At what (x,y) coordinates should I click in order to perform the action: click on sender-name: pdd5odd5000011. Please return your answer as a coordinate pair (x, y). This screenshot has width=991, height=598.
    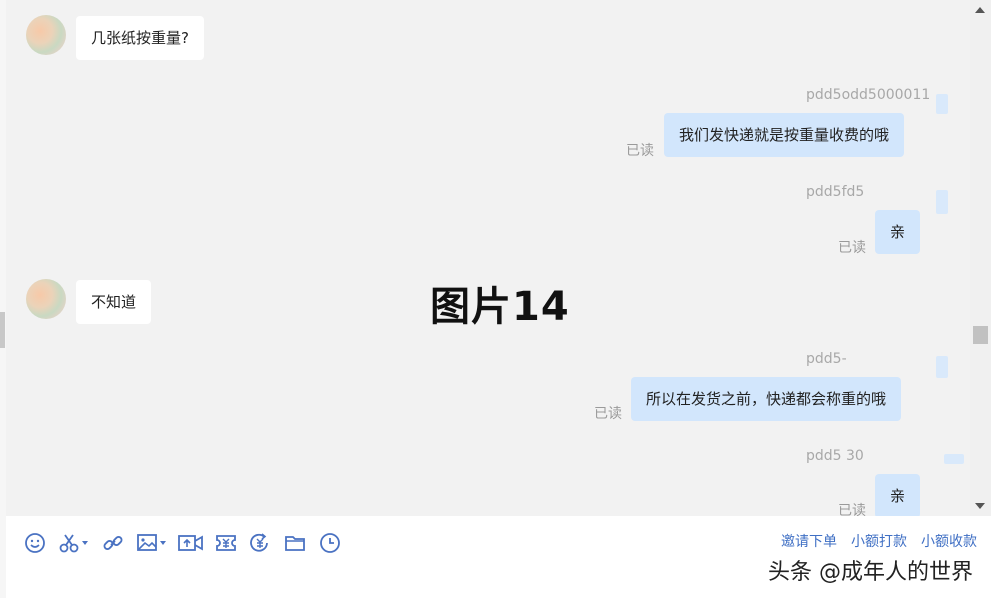
    Looking at the image, I should click on (868, 95).